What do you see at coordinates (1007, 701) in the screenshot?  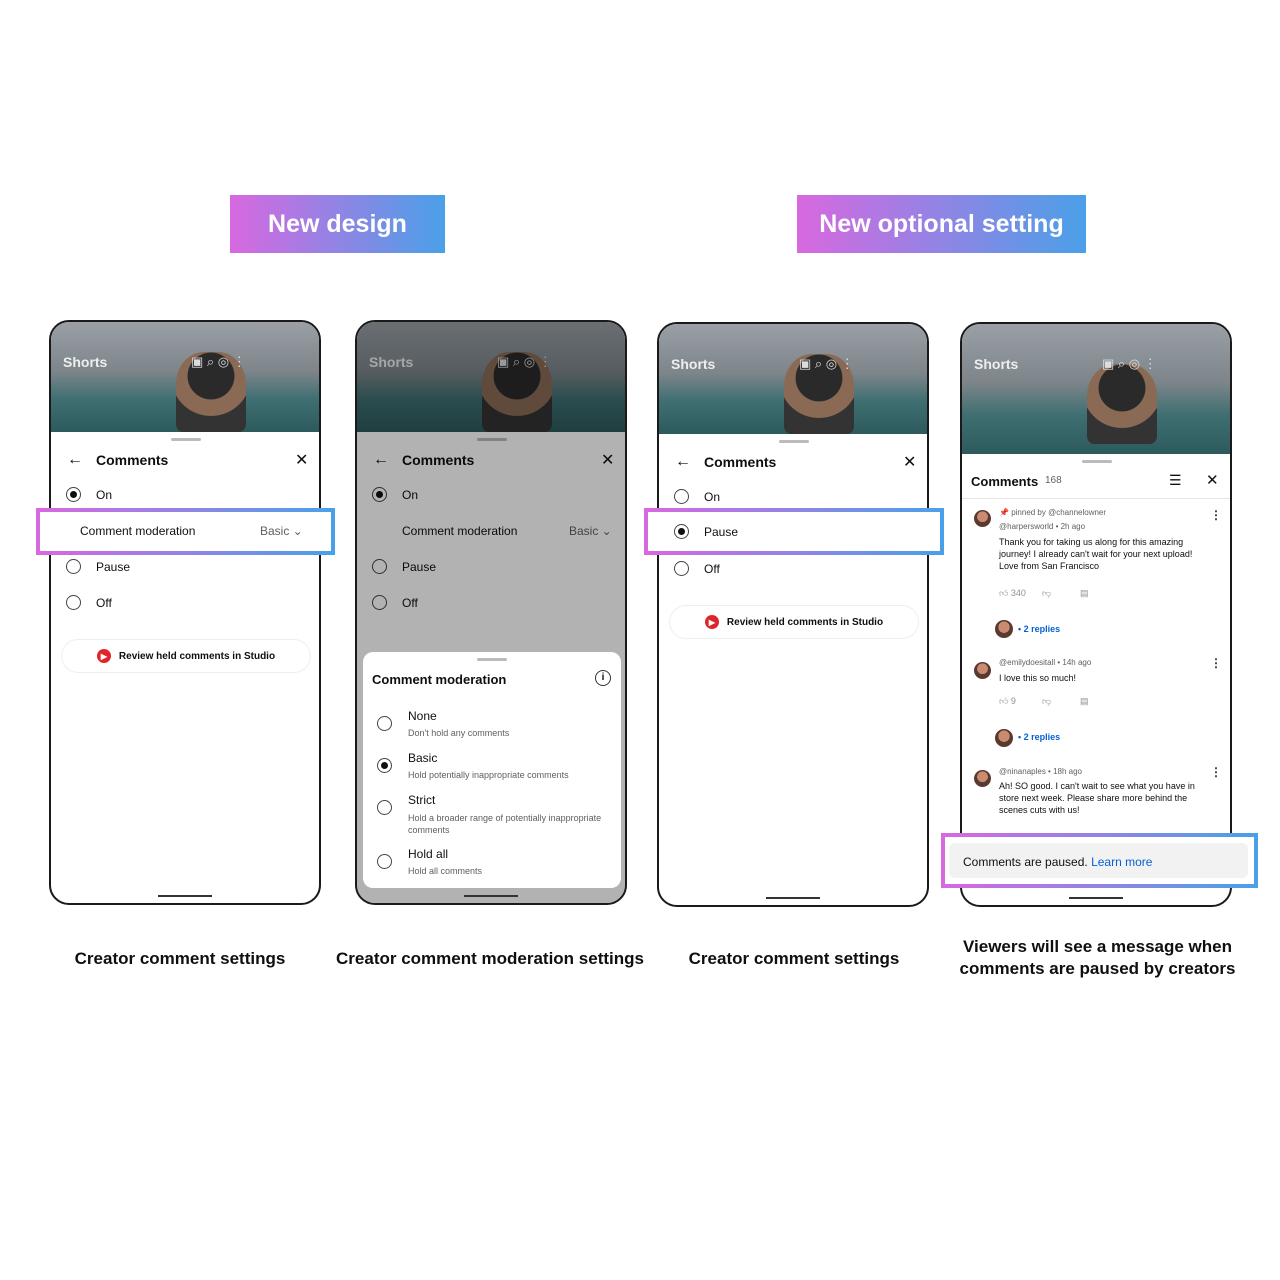 I see `like-button: 👍︎ 9` at bounding box center [1007, 701].